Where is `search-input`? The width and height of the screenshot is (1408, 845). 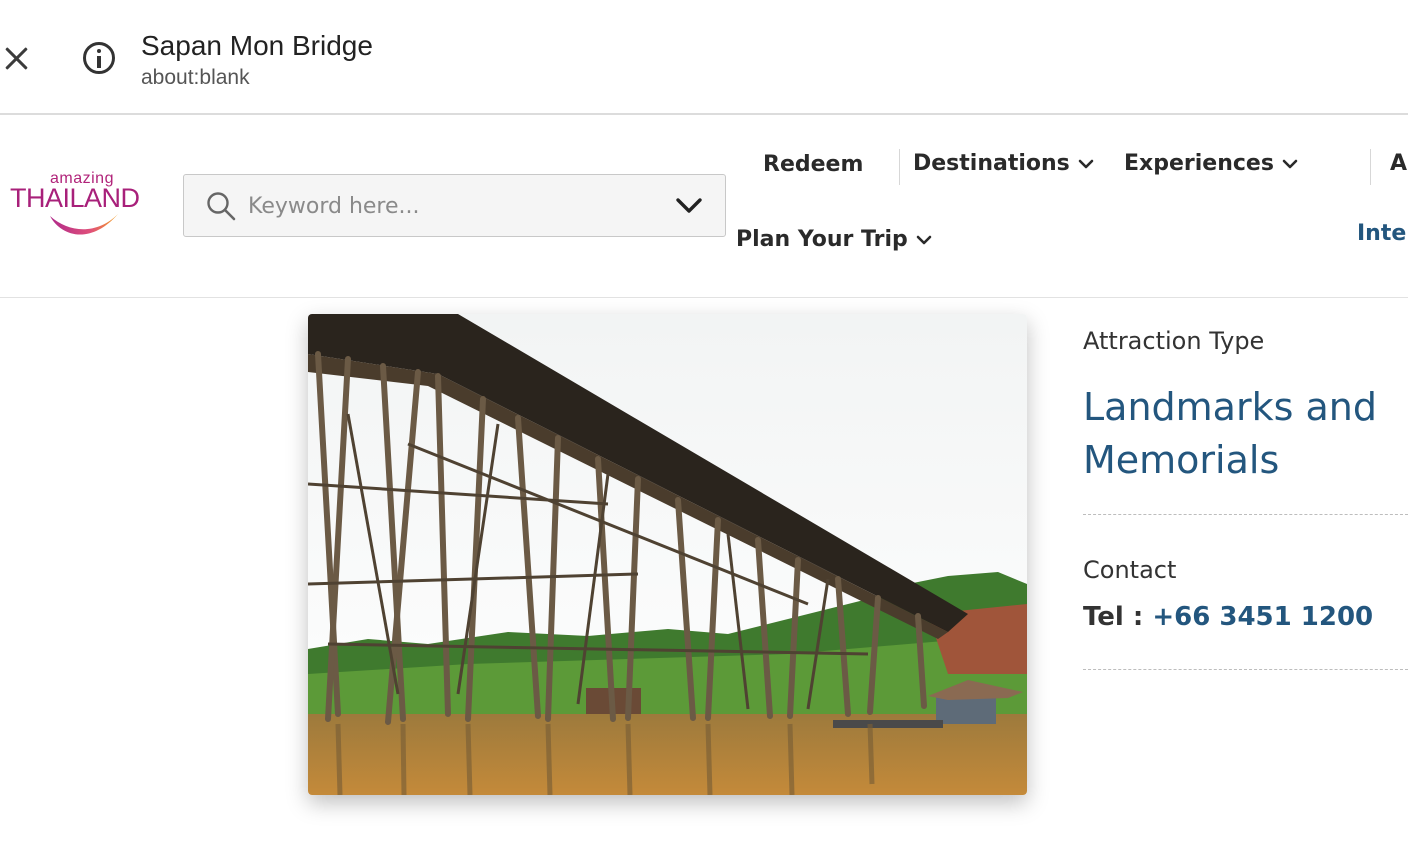 search-input is located at coordinates (448, 206).